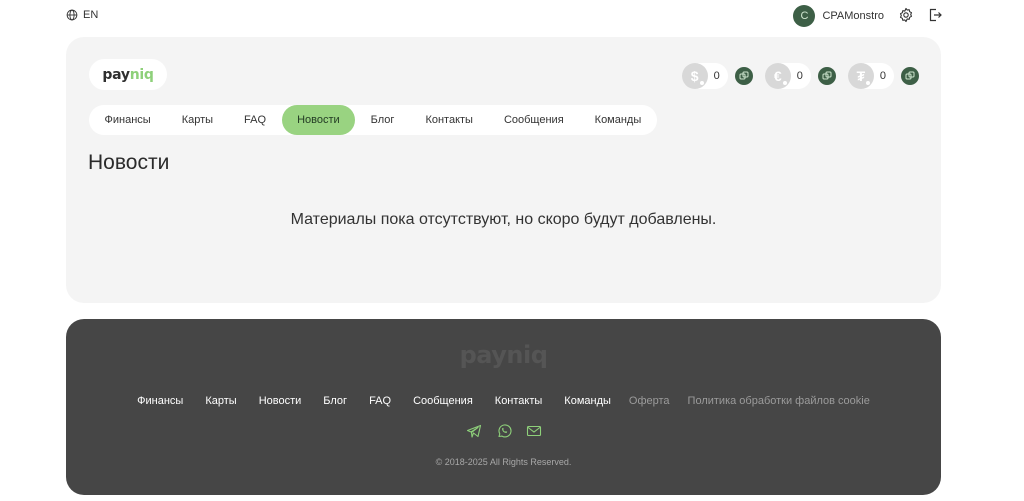 The width and height of the screenshot is (1024, 501). What do you see at coordinates (380, 401) in the screenshot?
I see `footer-link-faq: FAQ` at bounding box center [380, 401].